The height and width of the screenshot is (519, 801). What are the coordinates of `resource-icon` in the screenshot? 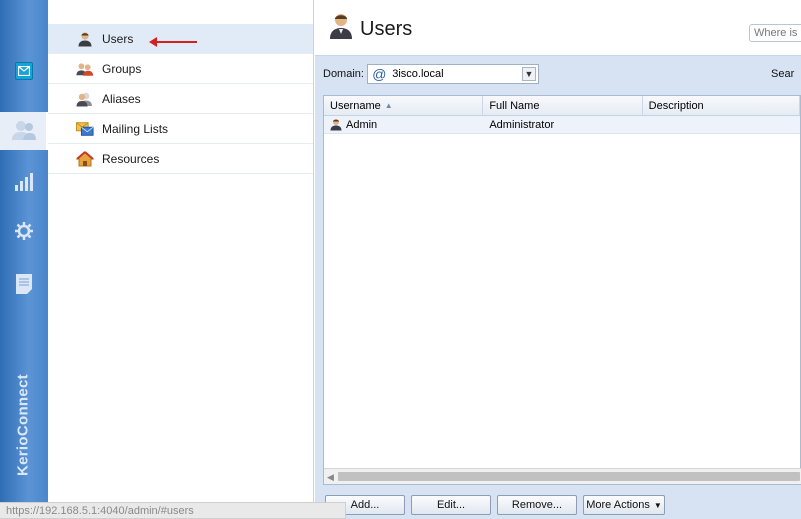 It's located at (85, 158).